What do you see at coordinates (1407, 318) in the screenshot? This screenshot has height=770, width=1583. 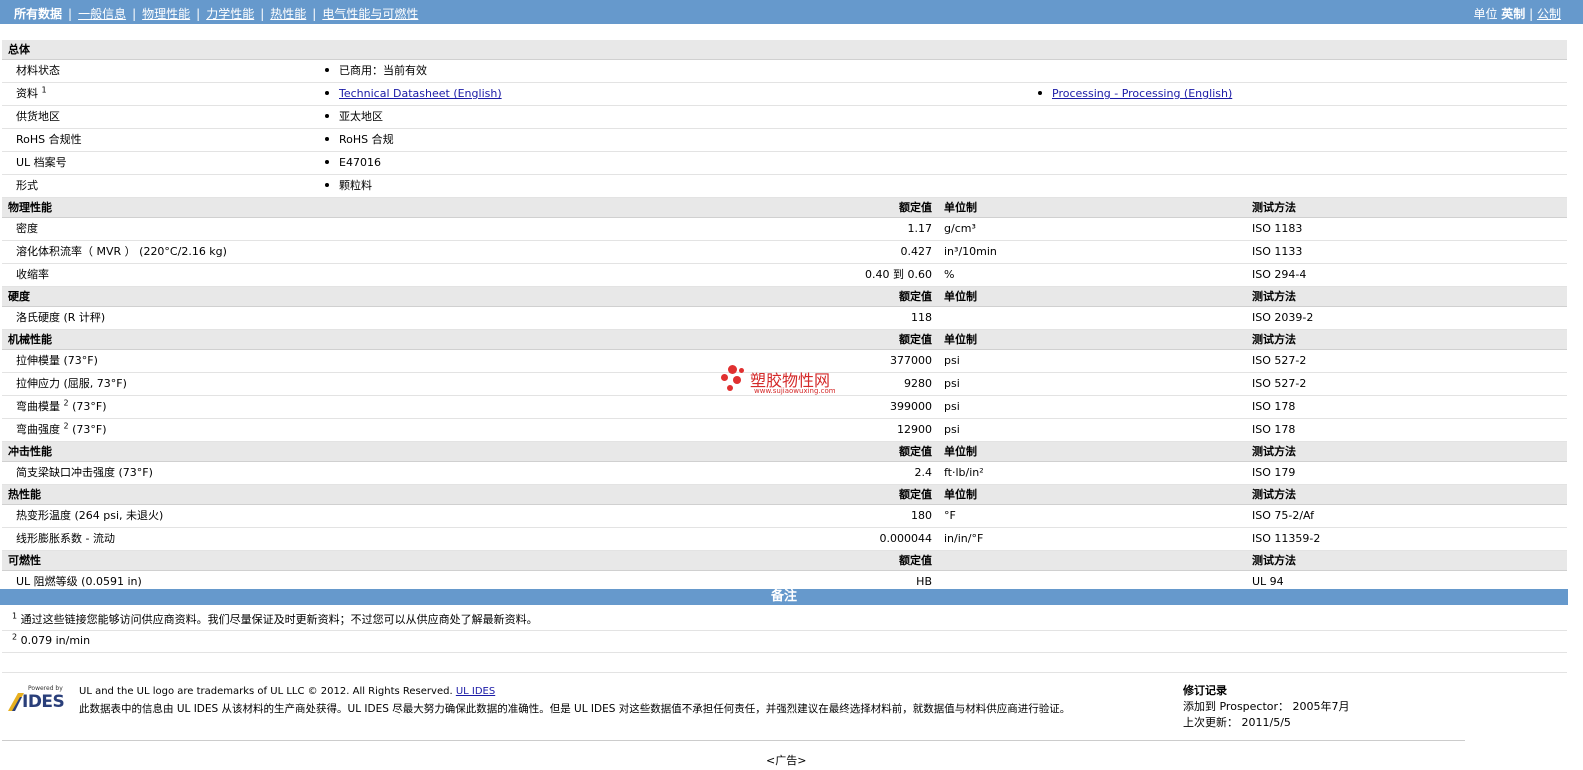 I see `test-method: ISO 2039-2` at bounding box center [1407, 318].